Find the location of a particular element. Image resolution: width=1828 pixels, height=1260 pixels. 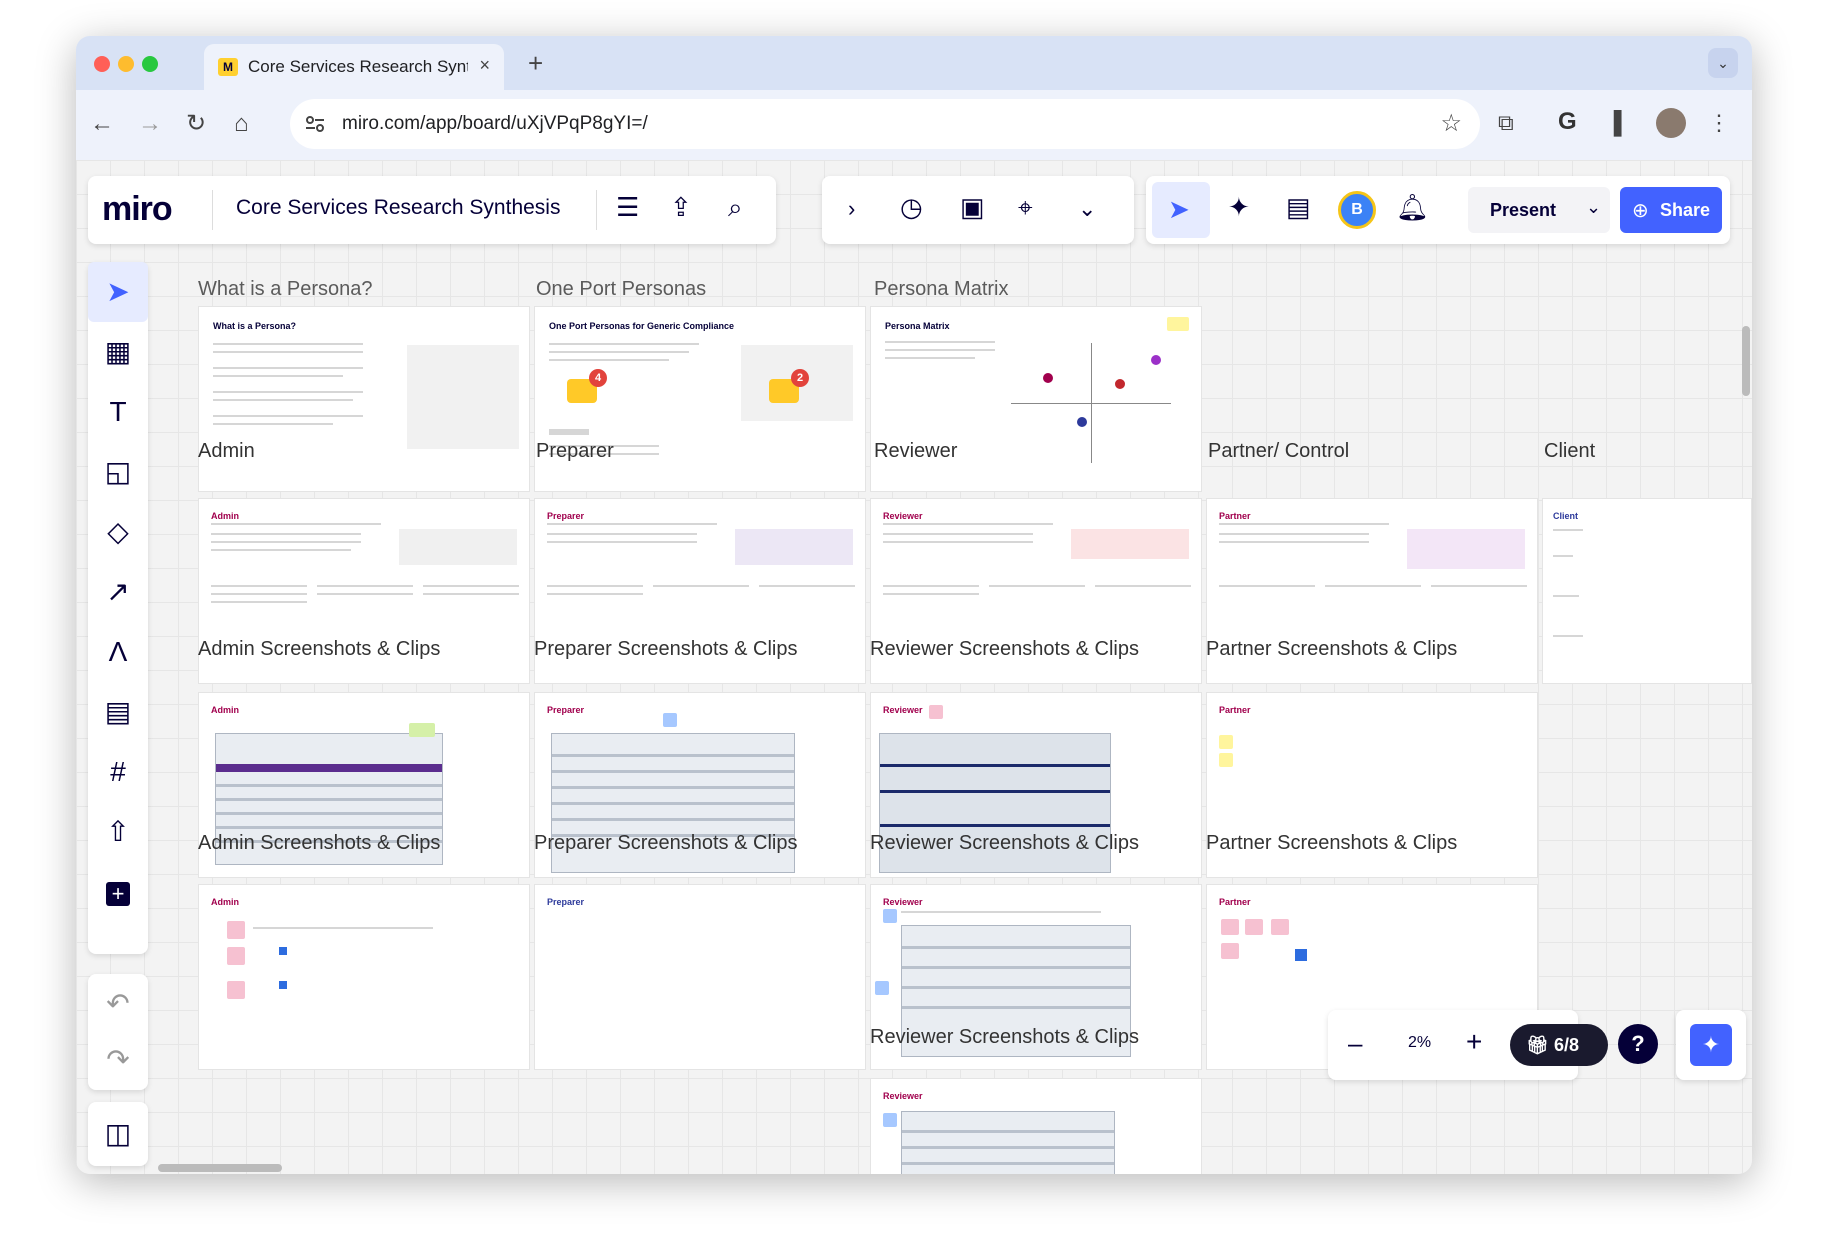

url-text: miro.com/app/board/uXjVPqP8gYI=/ is located at coordinates (495, 123).